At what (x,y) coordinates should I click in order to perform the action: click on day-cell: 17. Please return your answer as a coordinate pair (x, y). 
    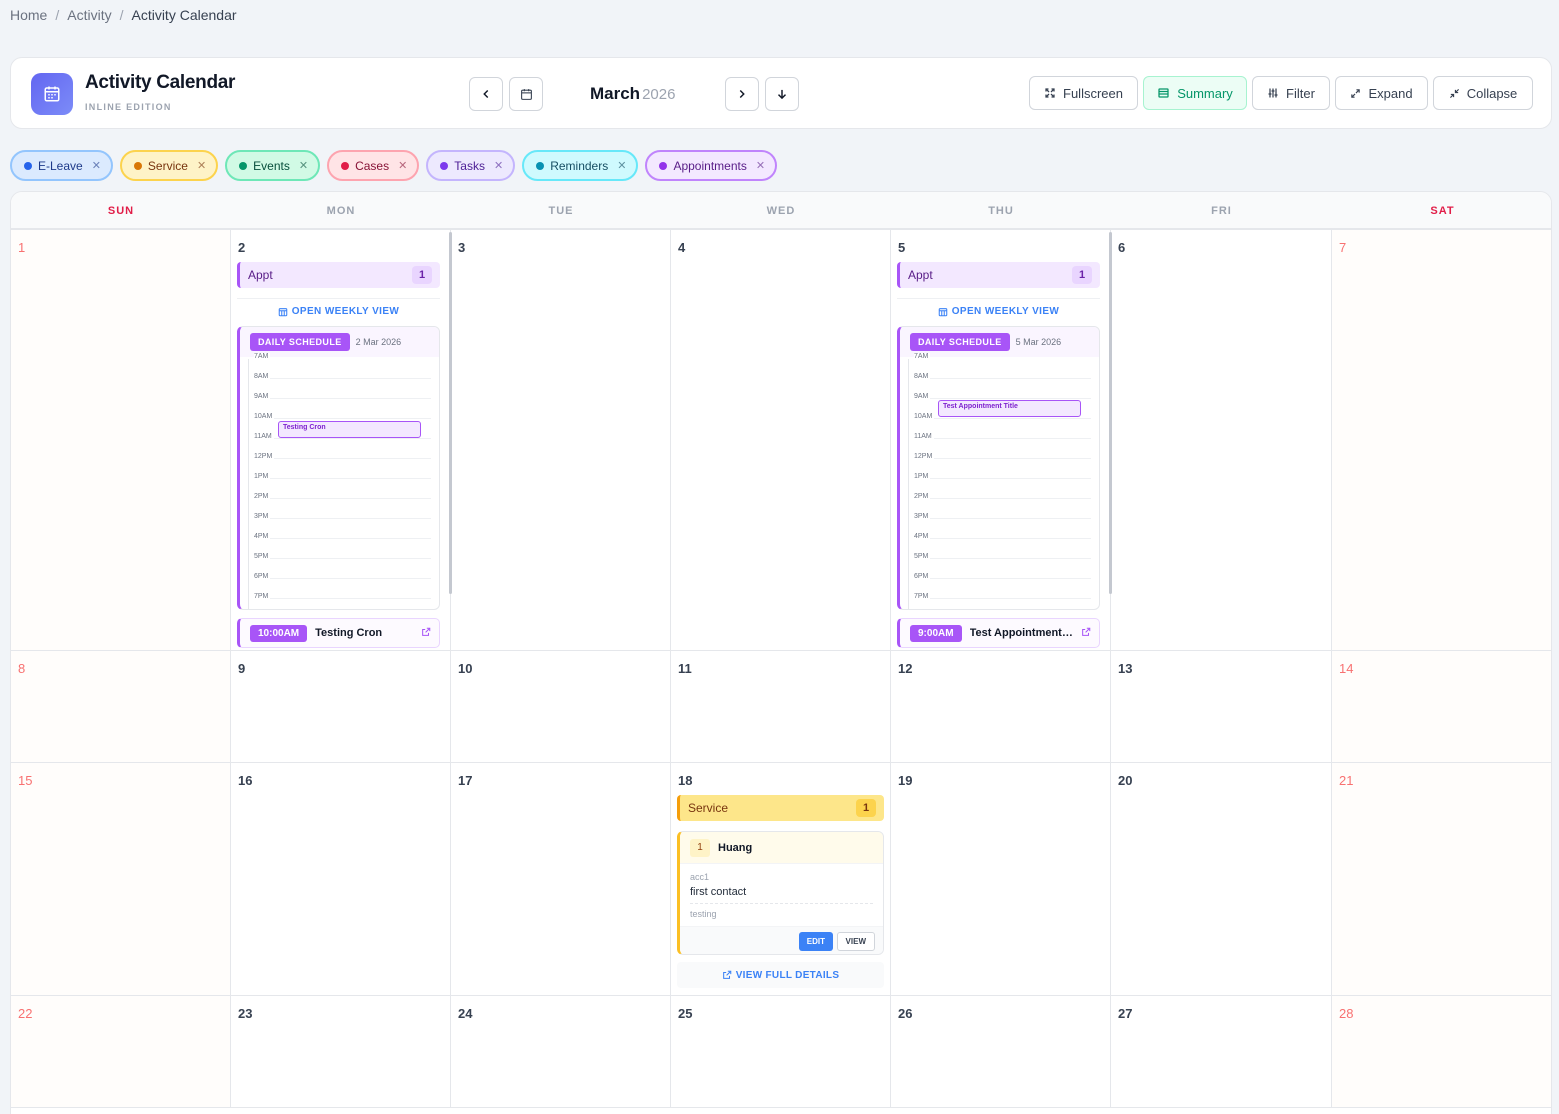
    Looking at the image, I should click on (561, 879).